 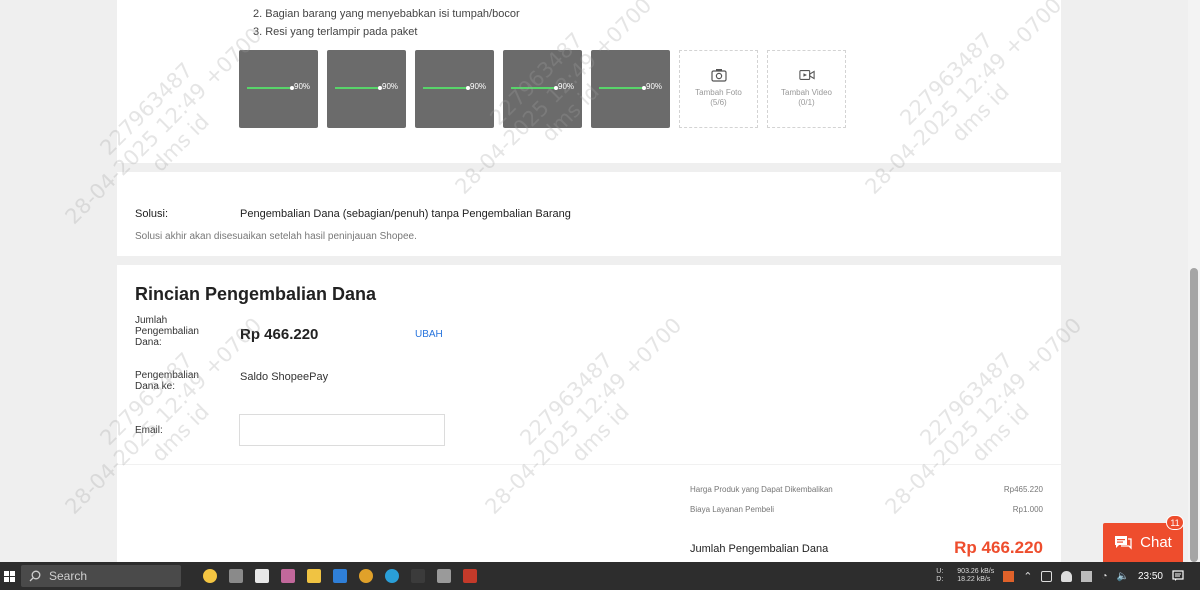 I want to click on add-photo-button: Tambah Foto (5/6), so click(x=718, y=89).